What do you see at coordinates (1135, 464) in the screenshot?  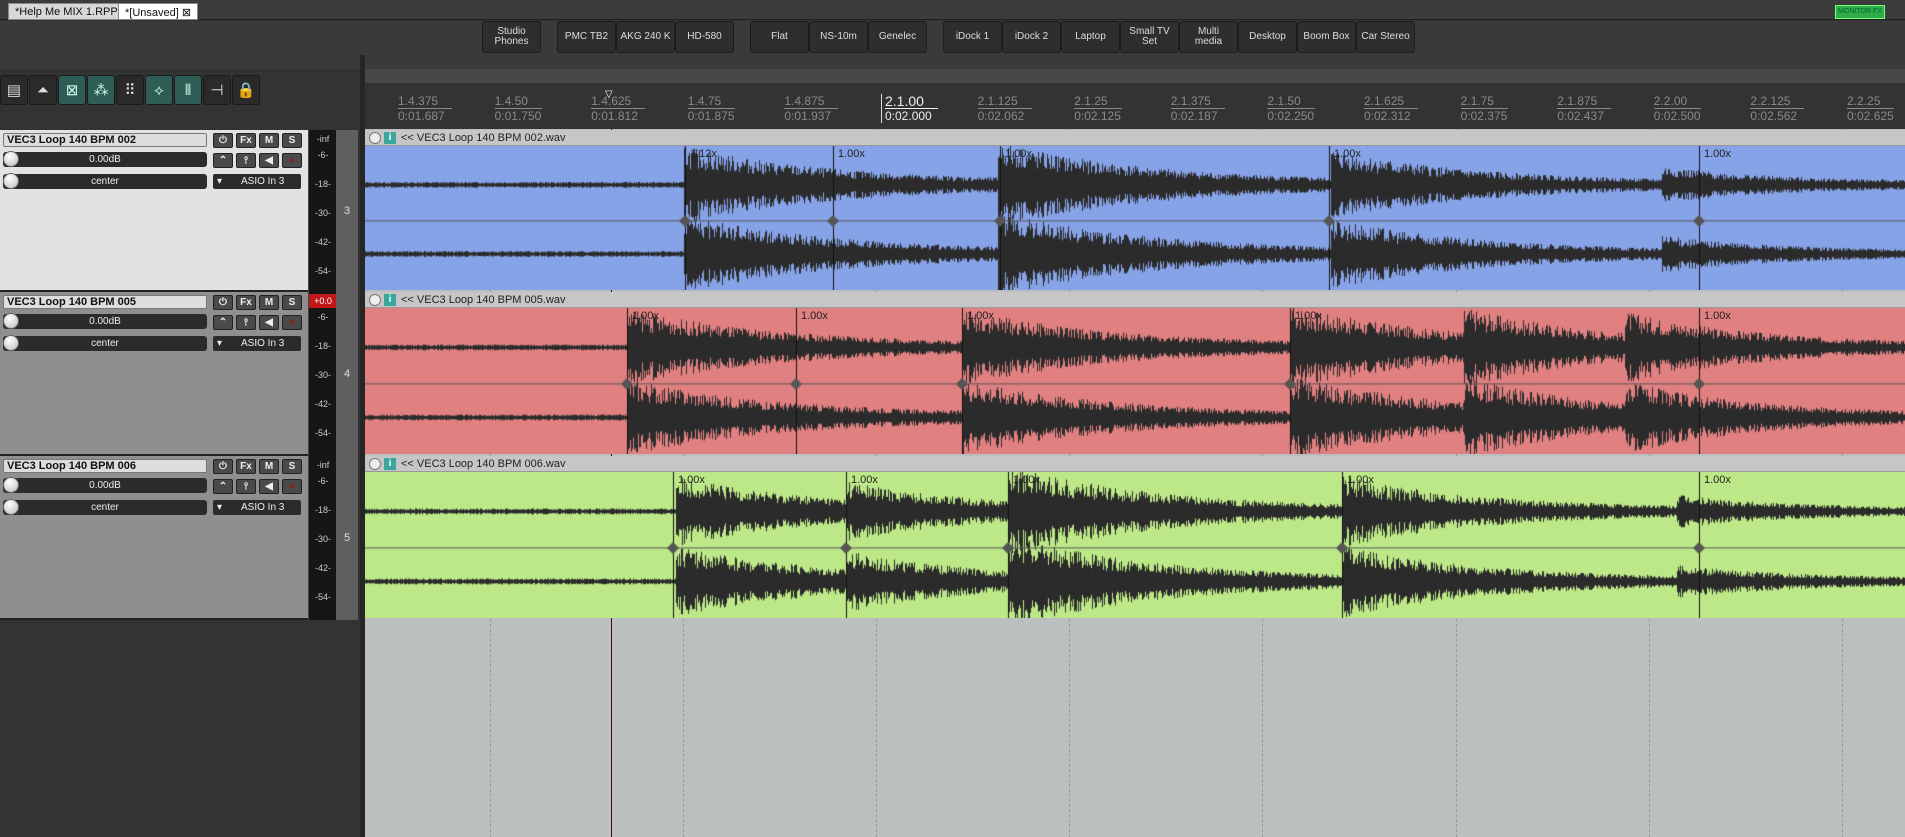 I see `item-header: i << VEC3 Loop 140 BPM 006.wav` at bounding box center [1135, 464].